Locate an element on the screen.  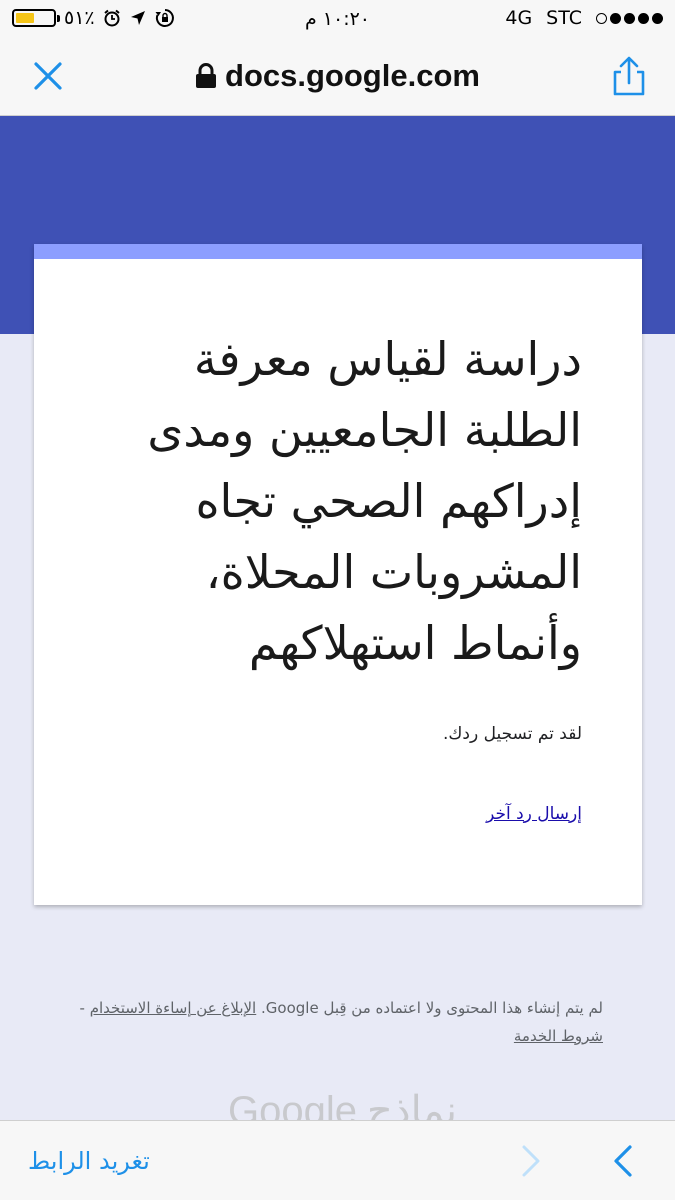
url-display: docs.google.com is located at coordinates (337, 76).